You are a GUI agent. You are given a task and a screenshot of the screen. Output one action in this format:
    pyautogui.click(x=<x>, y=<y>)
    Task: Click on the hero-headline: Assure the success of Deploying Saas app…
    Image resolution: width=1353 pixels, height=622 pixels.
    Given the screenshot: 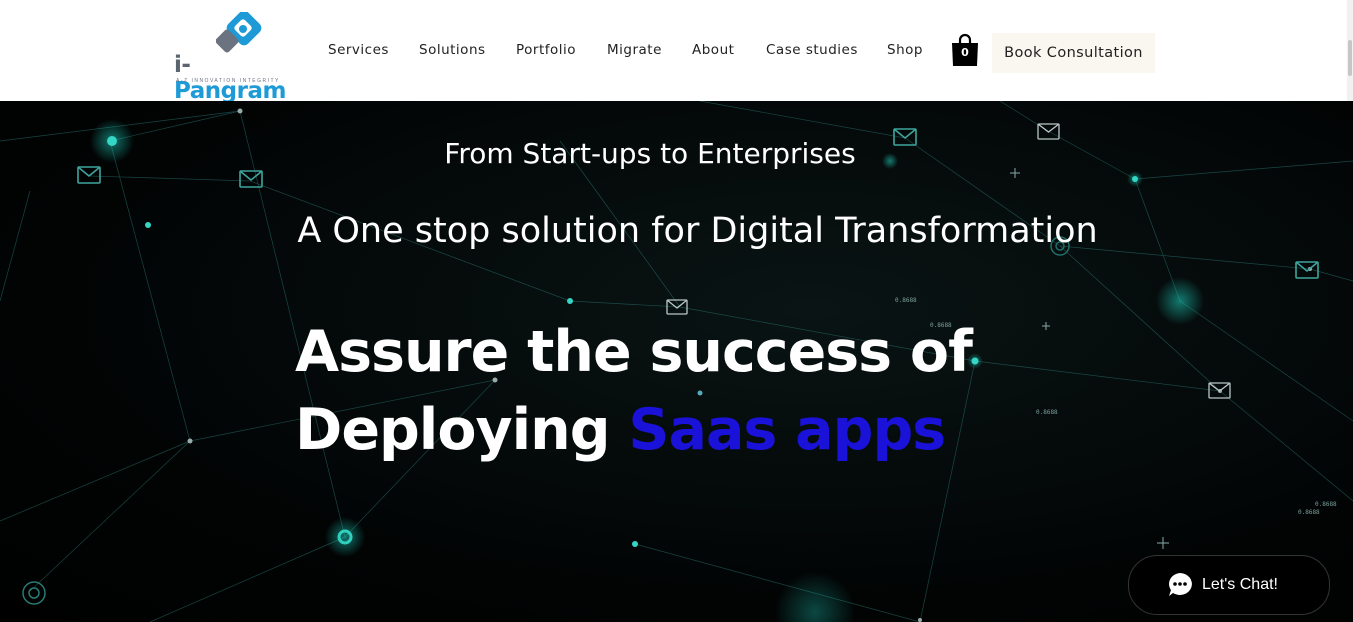 What is the action you would take?
    pyautogui.click(x=634, y=391)
    